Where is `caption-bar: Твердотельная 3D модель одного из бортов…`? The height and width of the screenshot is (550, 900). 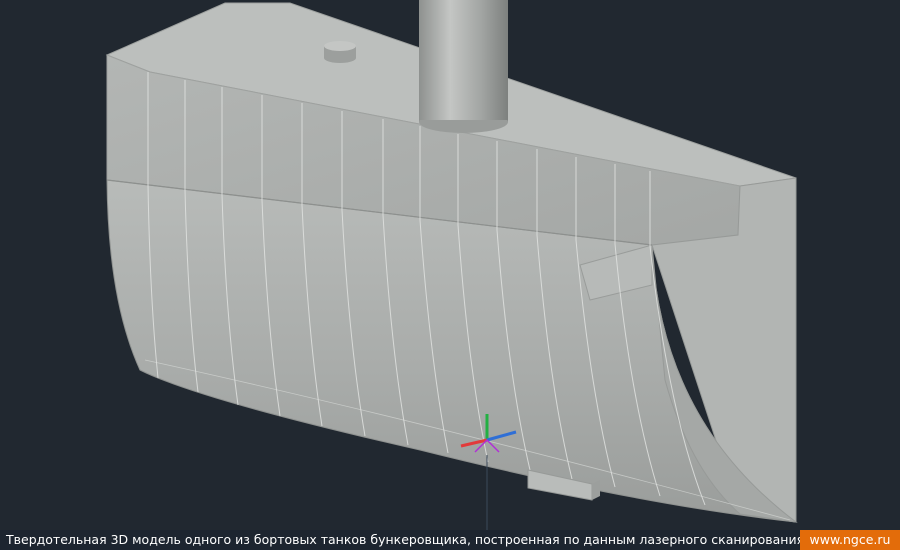
caption-bar: Твердотельная 3D модель одного из бортов… is located at coordinates (450, 540).